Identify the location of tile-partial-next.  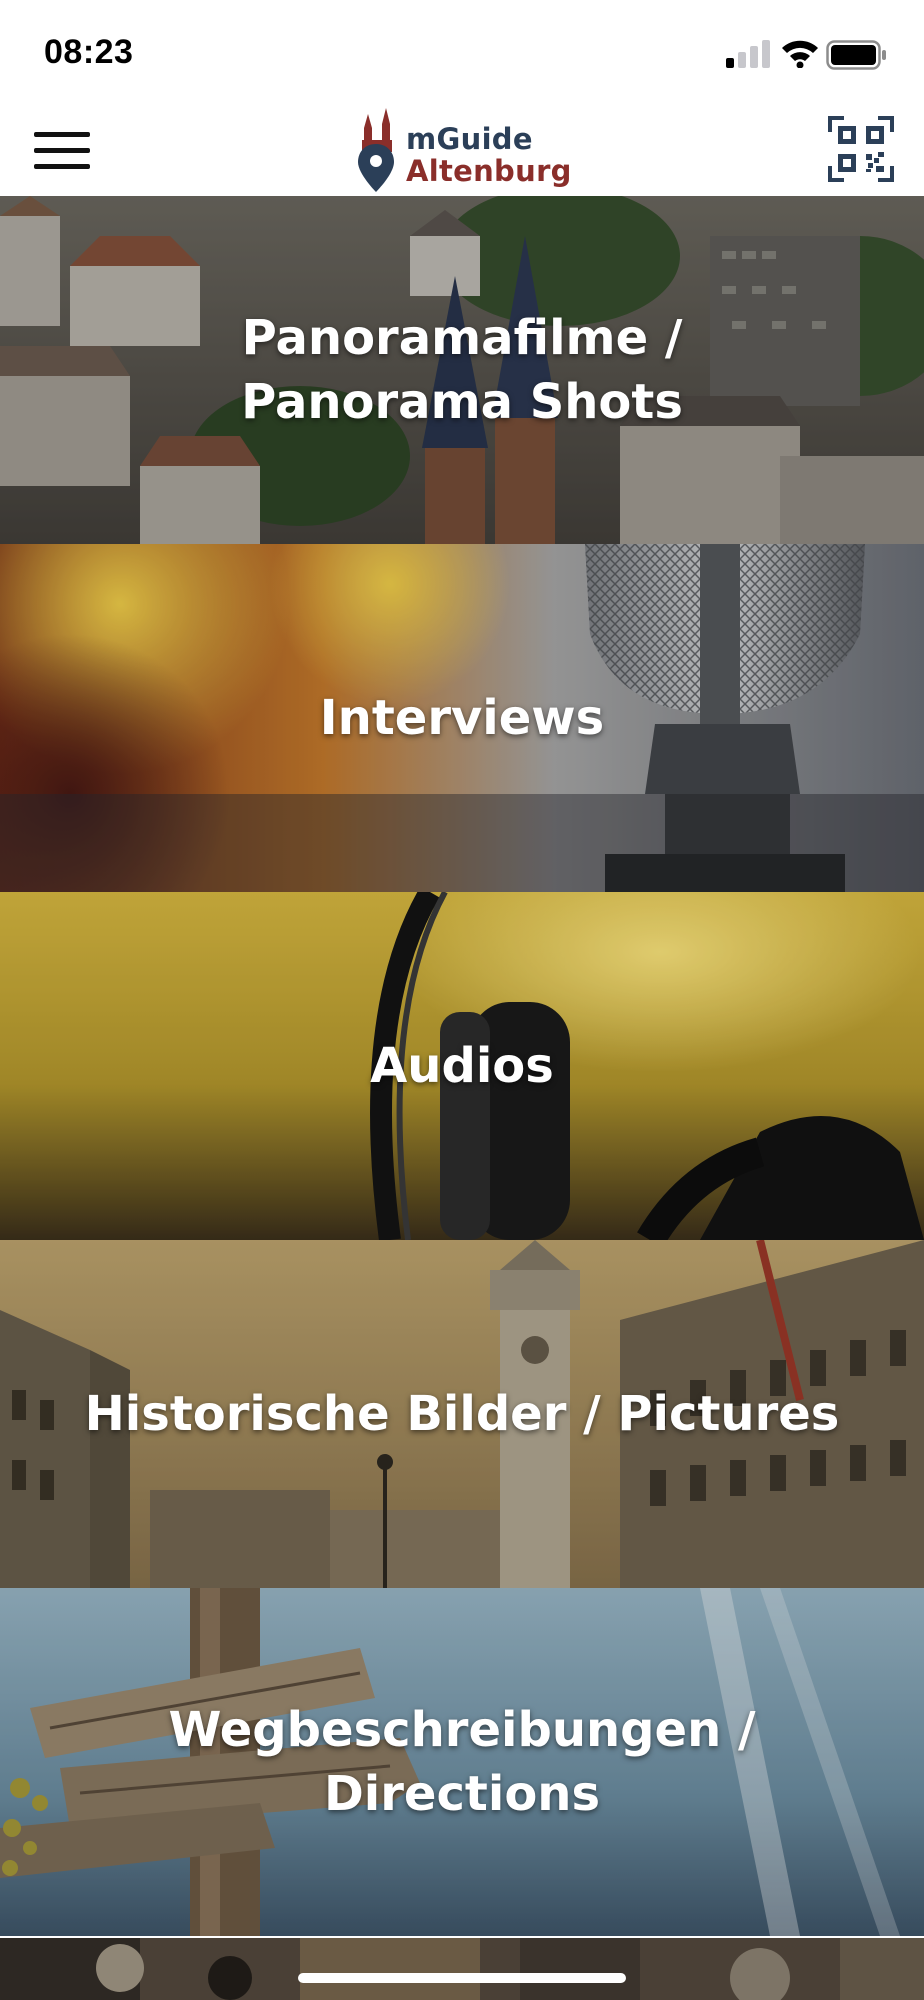
(462, 1969).